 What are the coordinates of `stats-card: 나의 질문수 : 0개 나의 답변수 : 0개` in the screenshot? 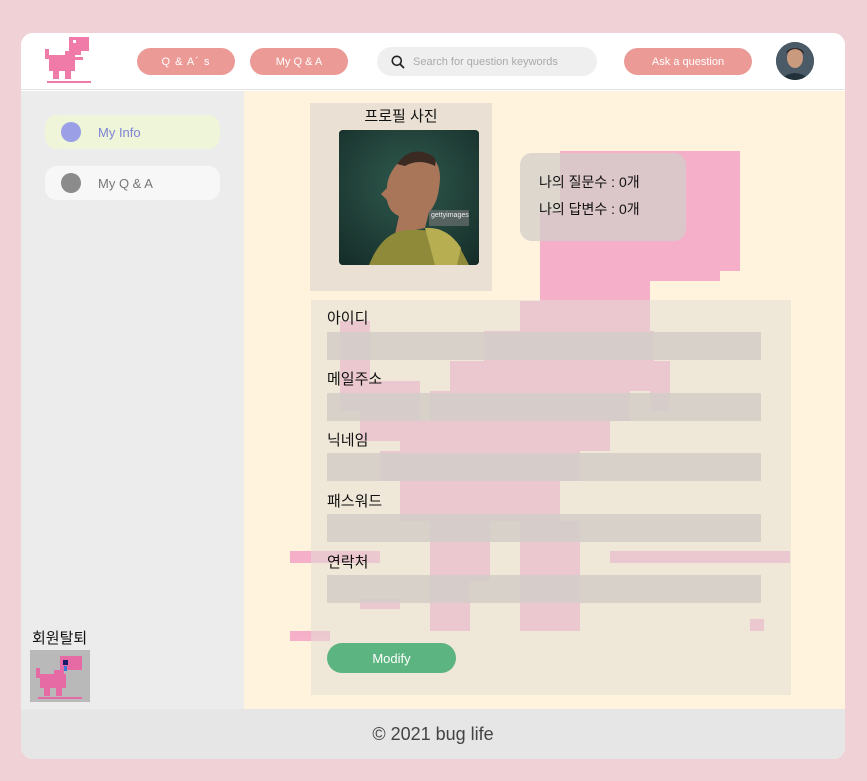 It's located at (603, 197).